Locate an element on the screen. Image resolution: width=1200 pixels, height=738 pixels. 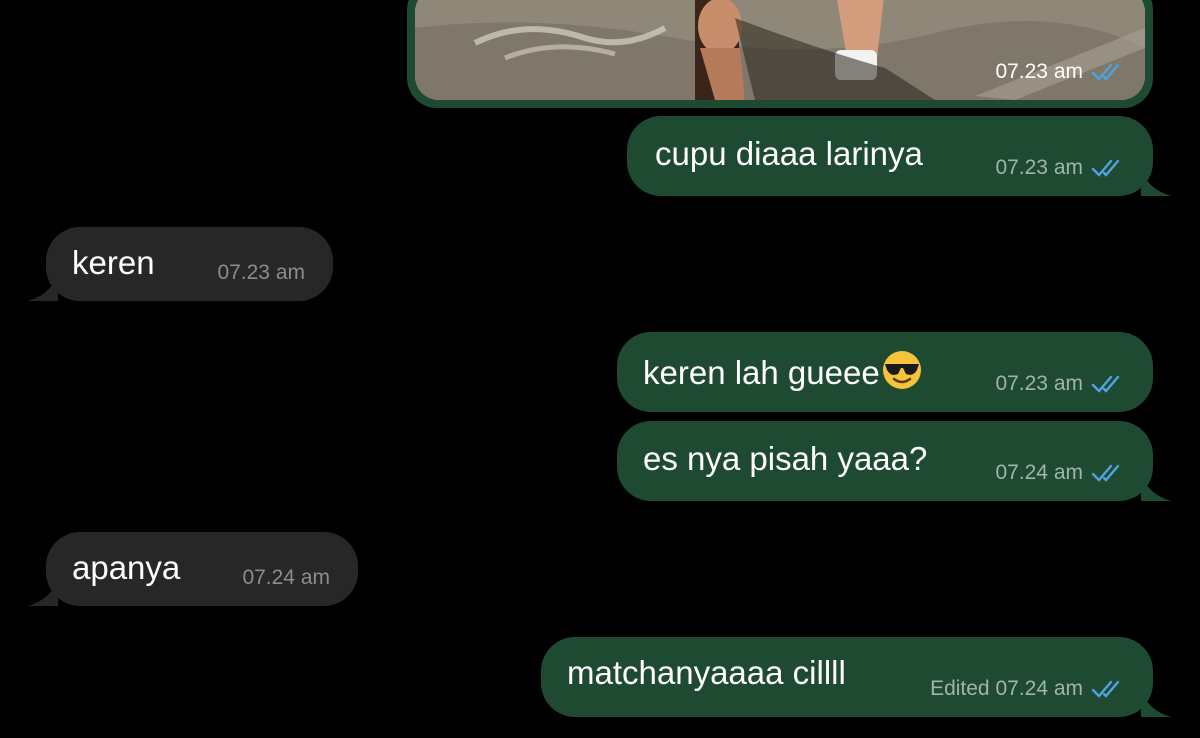
message-text: cupu diaaa larinya is located at coordinates (789, 153).